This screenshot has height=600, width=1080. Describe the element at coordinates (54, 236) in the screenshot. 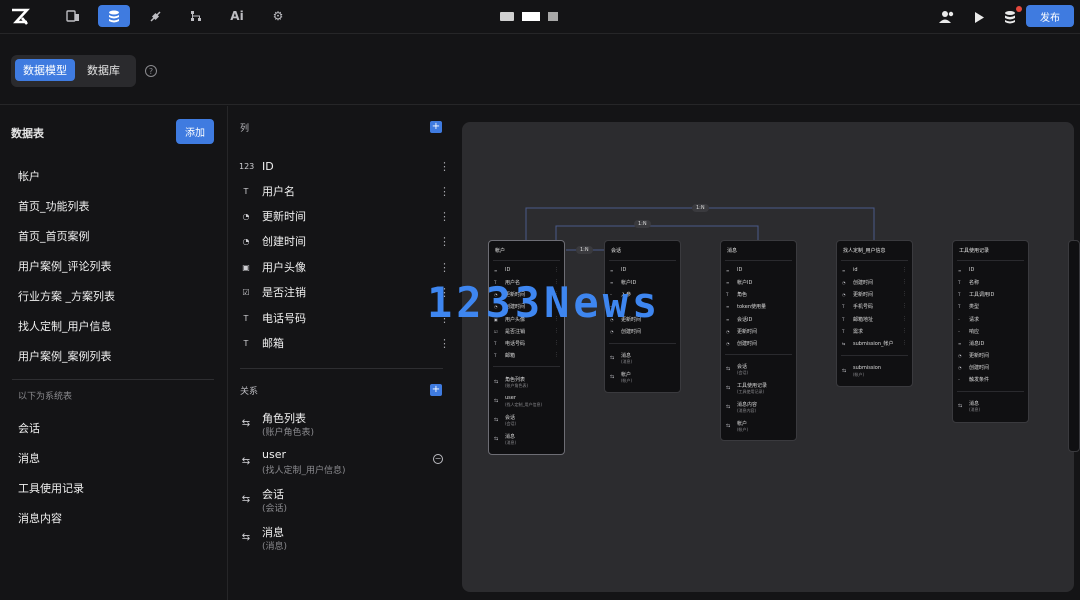

I see `table-item: 首页_首页案例` at that location.